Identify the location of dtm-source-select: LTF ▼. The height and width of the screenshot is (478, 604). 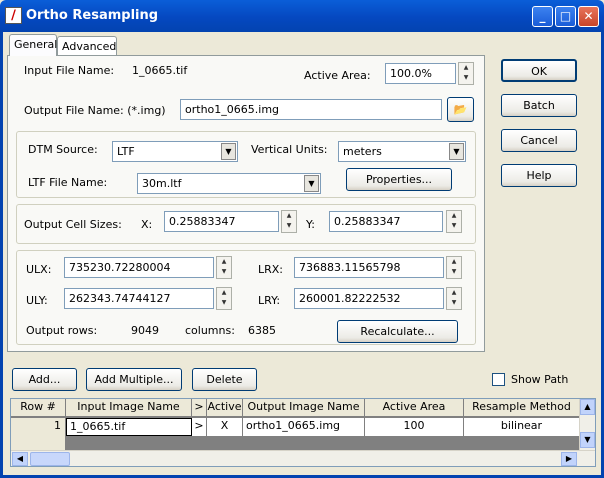
(175, 151).